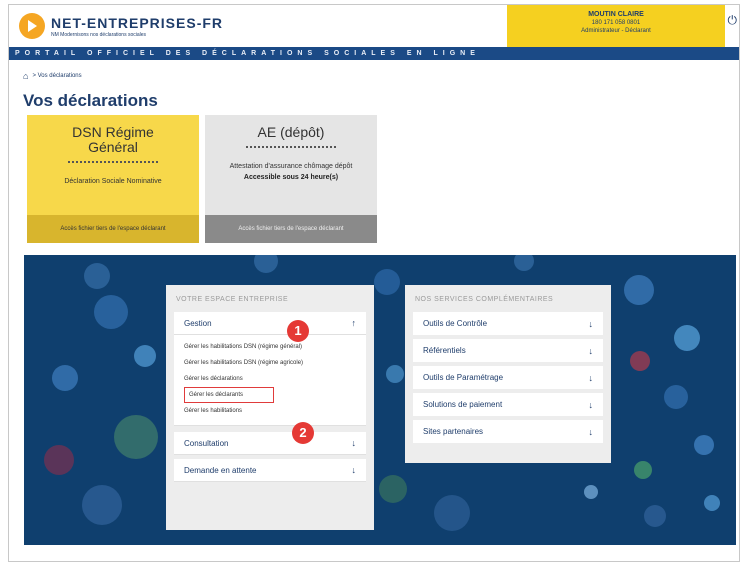  I want to click on user-id: 180 171 058 0801, so click(616, 23).